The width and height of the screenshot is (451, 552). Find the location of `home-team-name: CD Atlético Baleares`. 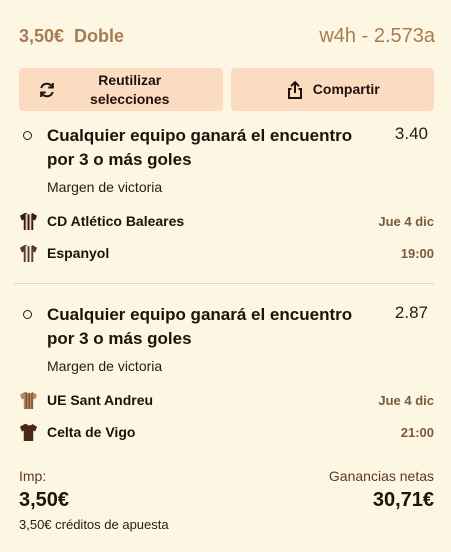

home-team-name: CD Atlético Baleares is located at coordinates (116, 221).